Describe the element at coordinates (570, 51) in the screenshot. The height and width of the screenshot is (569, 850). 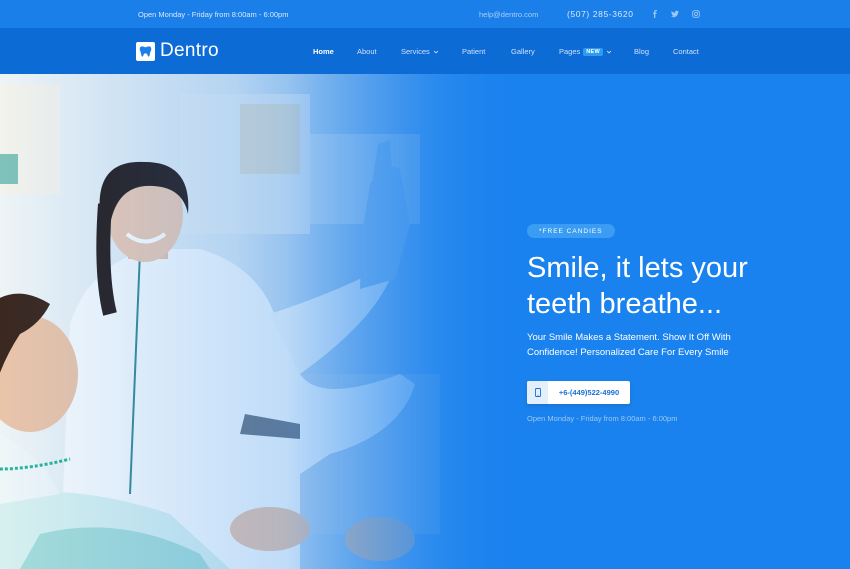
I see `nav-pages-label: Pages` at that location.